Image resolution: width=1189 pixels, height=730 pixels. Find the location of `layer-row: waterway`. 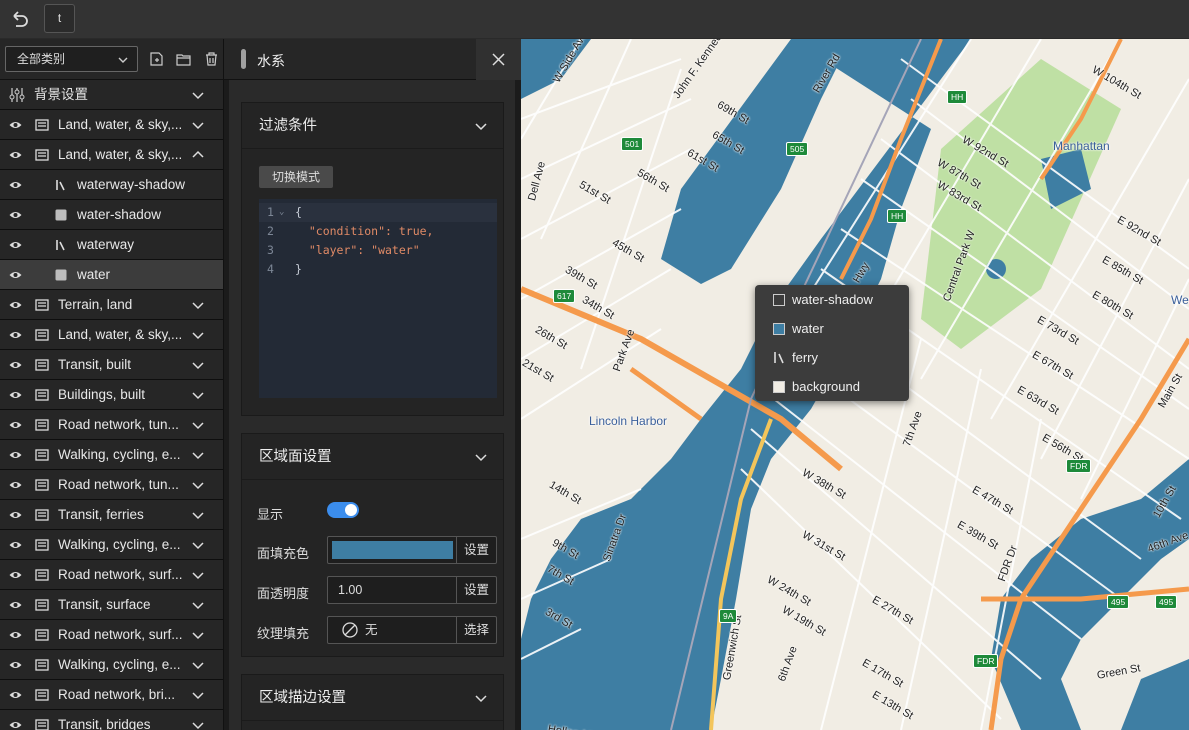

layer-row: waterway is located at coordinates (111, 245).